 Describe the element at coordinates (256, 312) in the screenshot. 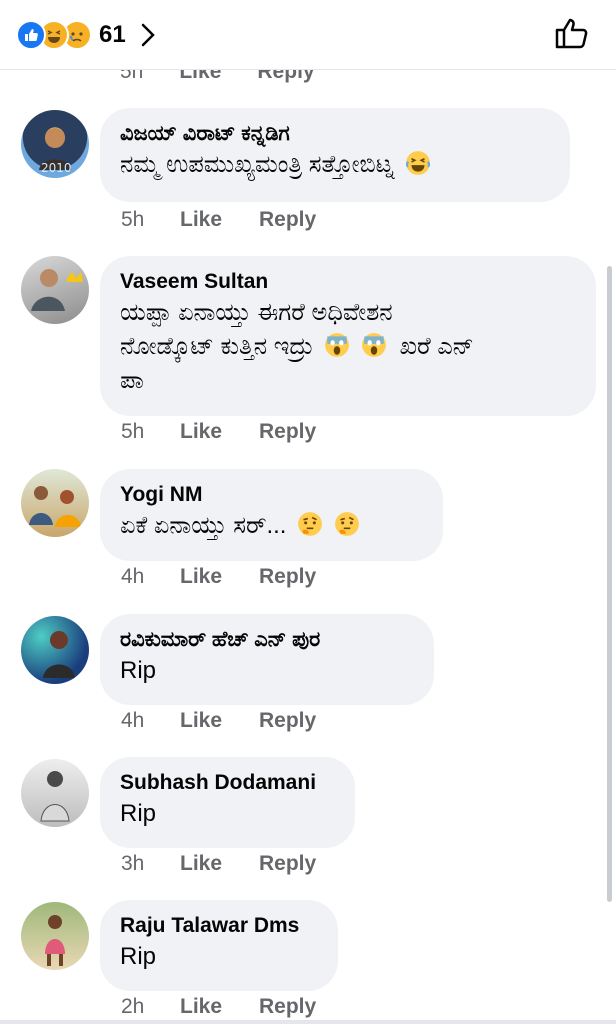

I see `comment-text-line-1: ಯಪ್ಪಾ ಏನಾಯ್ತು ಈಗರೆ ಅಧಿವೇಶನ` at that location.